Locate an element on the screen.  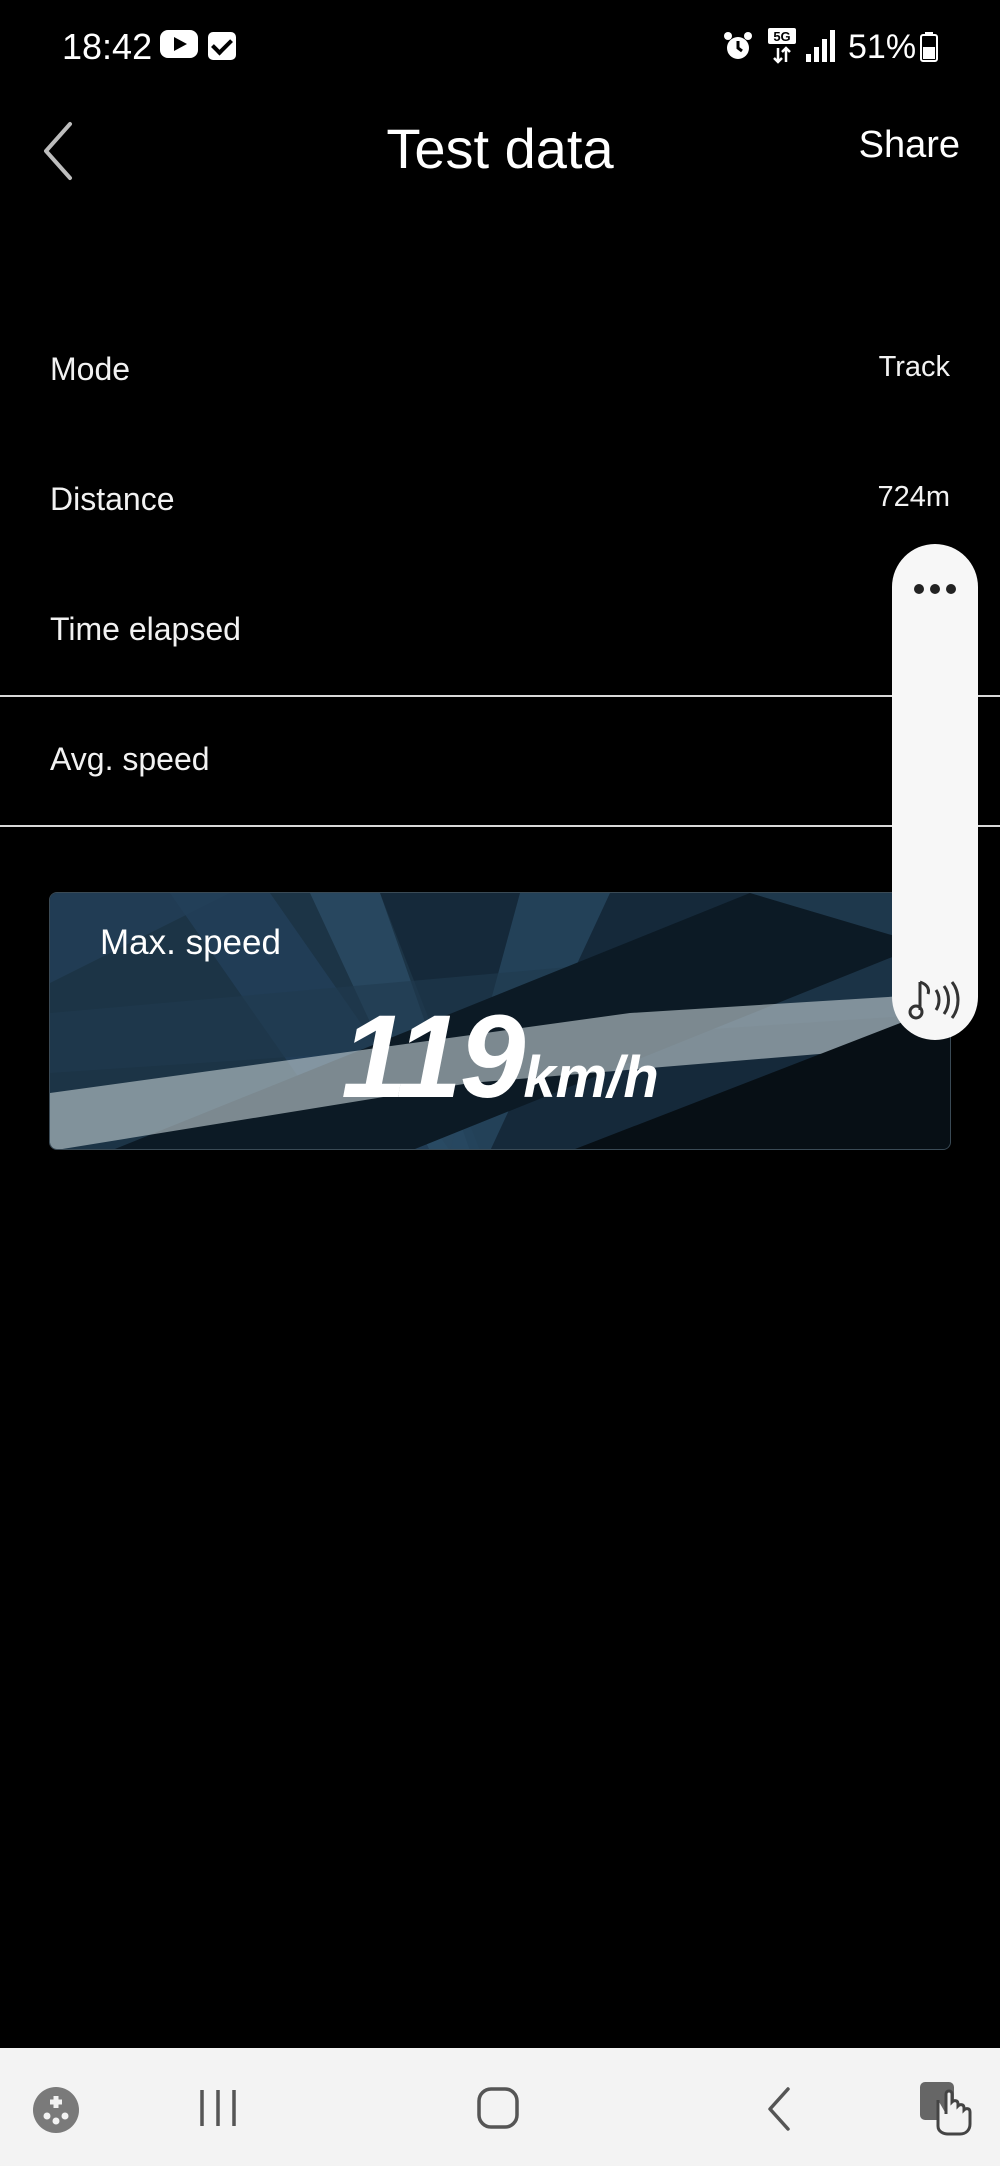
youtube-icon is located at coordinates (179, 44).